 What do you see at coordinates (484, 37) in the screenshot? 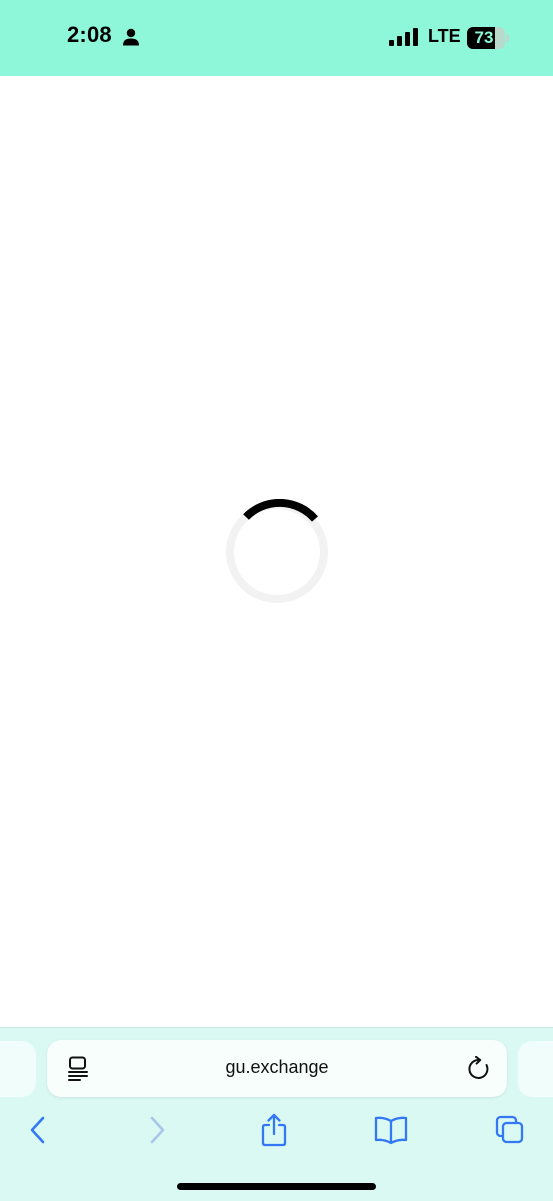
I see `battery-level: 73` at bounding box center [484, 37].